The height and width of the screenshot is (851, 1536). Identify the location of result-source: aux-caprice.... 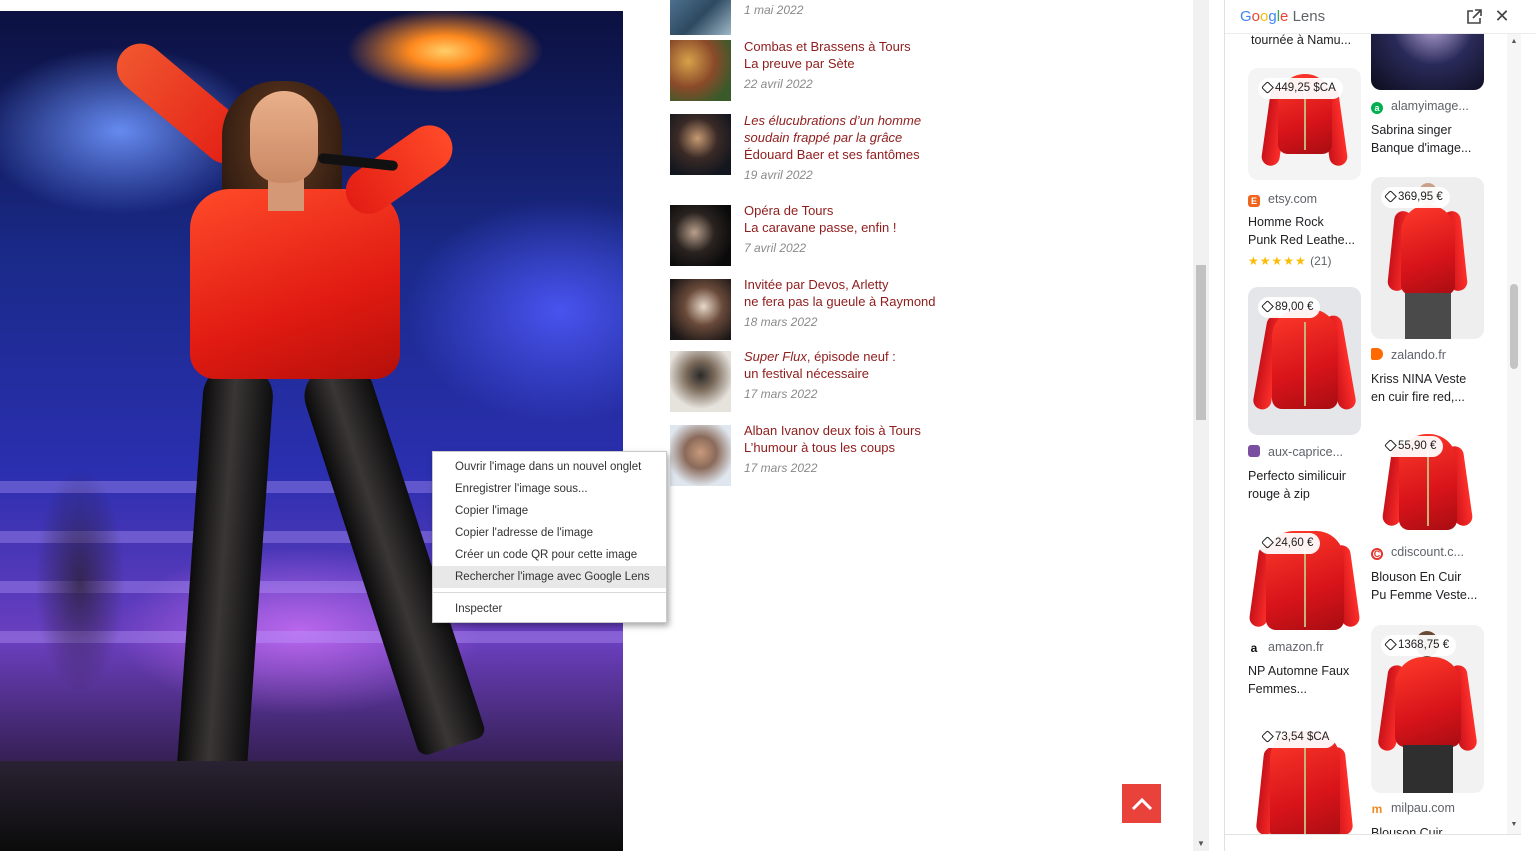
(1295, 452).